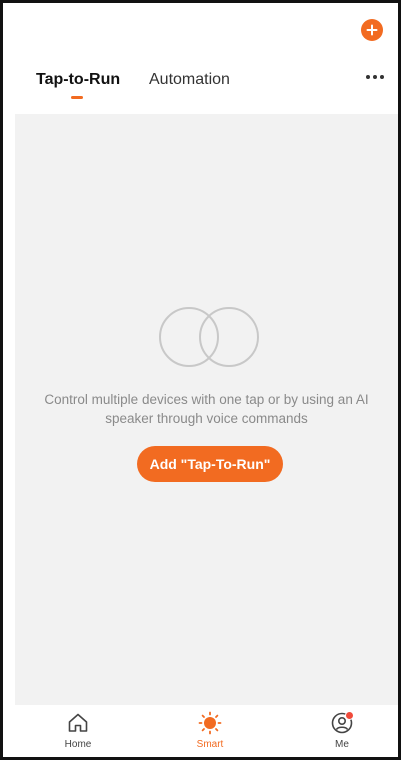 The width and height of the screenshot is (401, 760). I want to click on tab-tap-to-run: Tap-to-Run, so click(78, 80).